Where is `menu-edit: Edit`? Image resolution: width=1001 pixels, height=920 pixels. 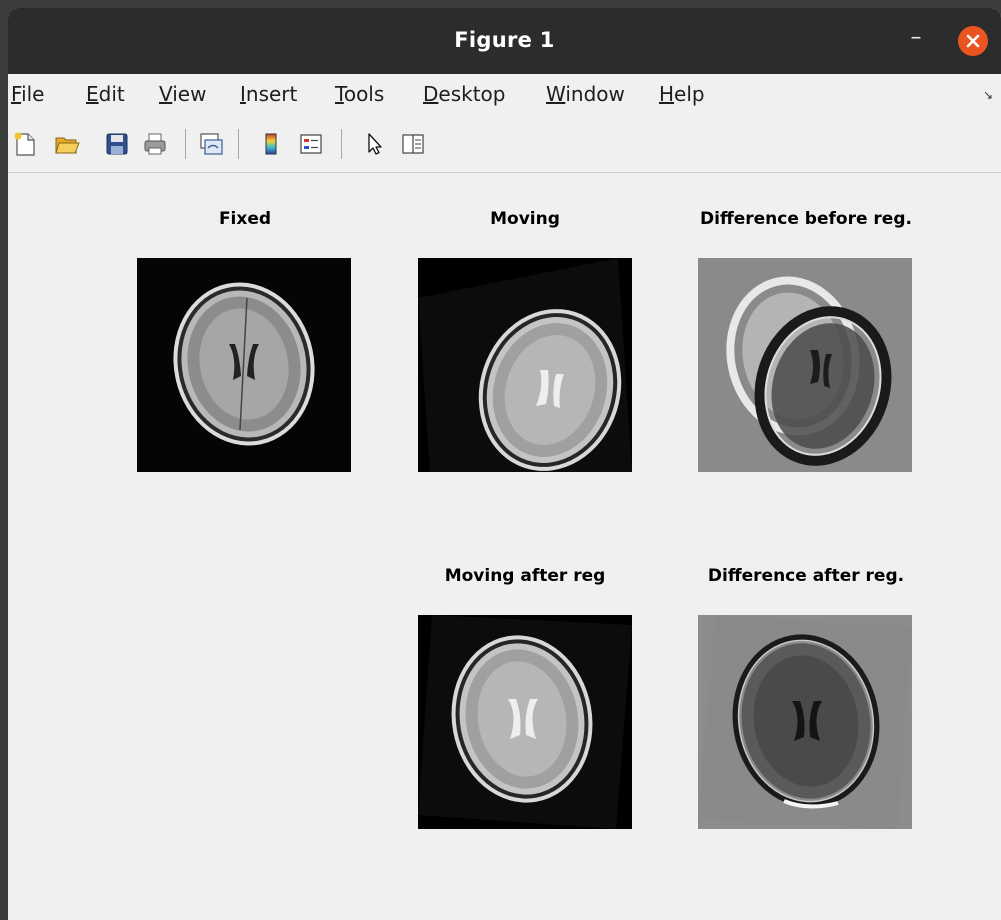
menu-edit: Edit is located at coordinates (105, 94).